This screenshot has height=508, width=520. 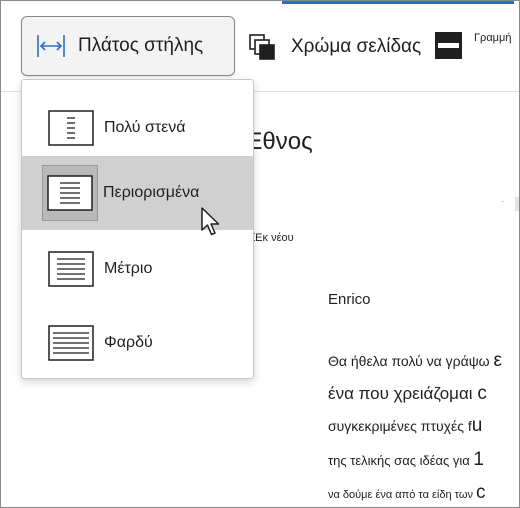 I want to click on very-narrow-width-icon, so click(x=71, y=128).